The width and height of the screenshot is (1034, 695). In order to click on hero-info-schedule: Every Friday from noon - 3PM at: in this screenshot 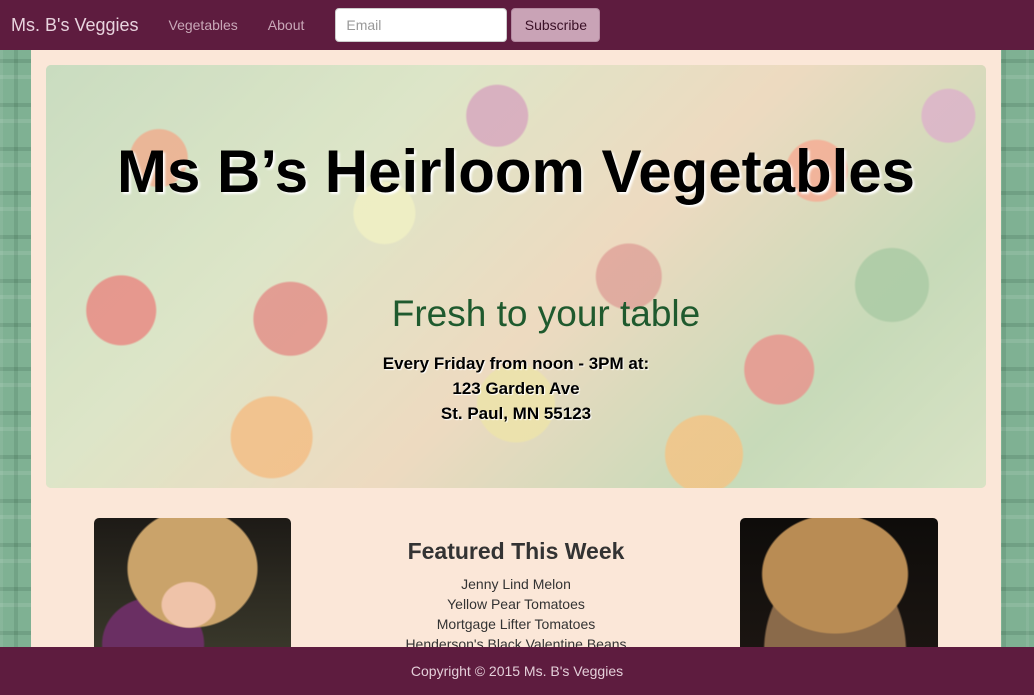, I will do `click(516, 363)`.